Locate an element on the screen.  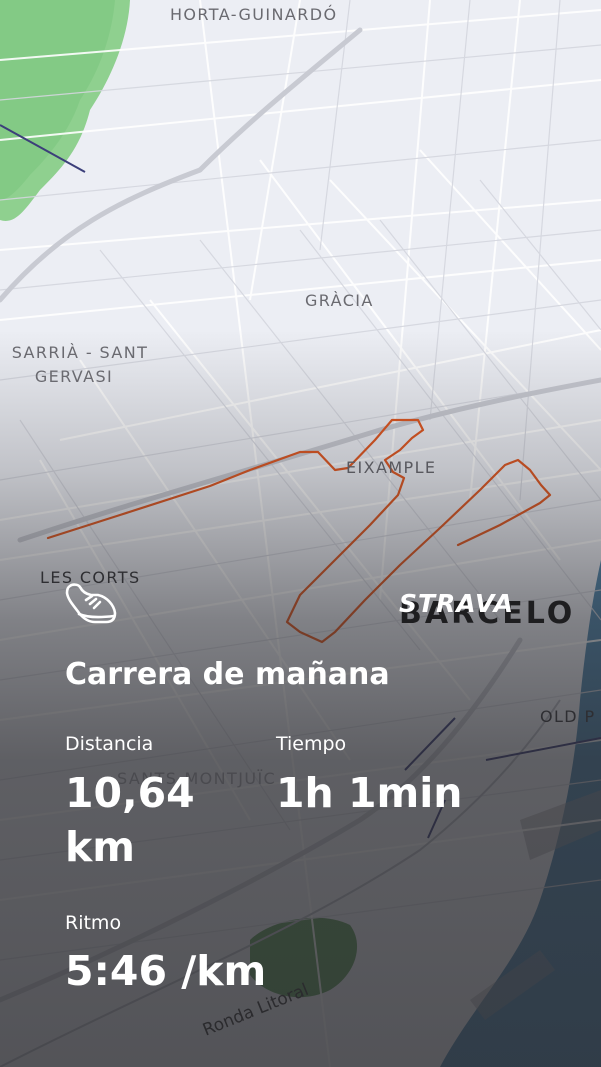
strava-logo: STRAVA is located at coordinates (456, 603).